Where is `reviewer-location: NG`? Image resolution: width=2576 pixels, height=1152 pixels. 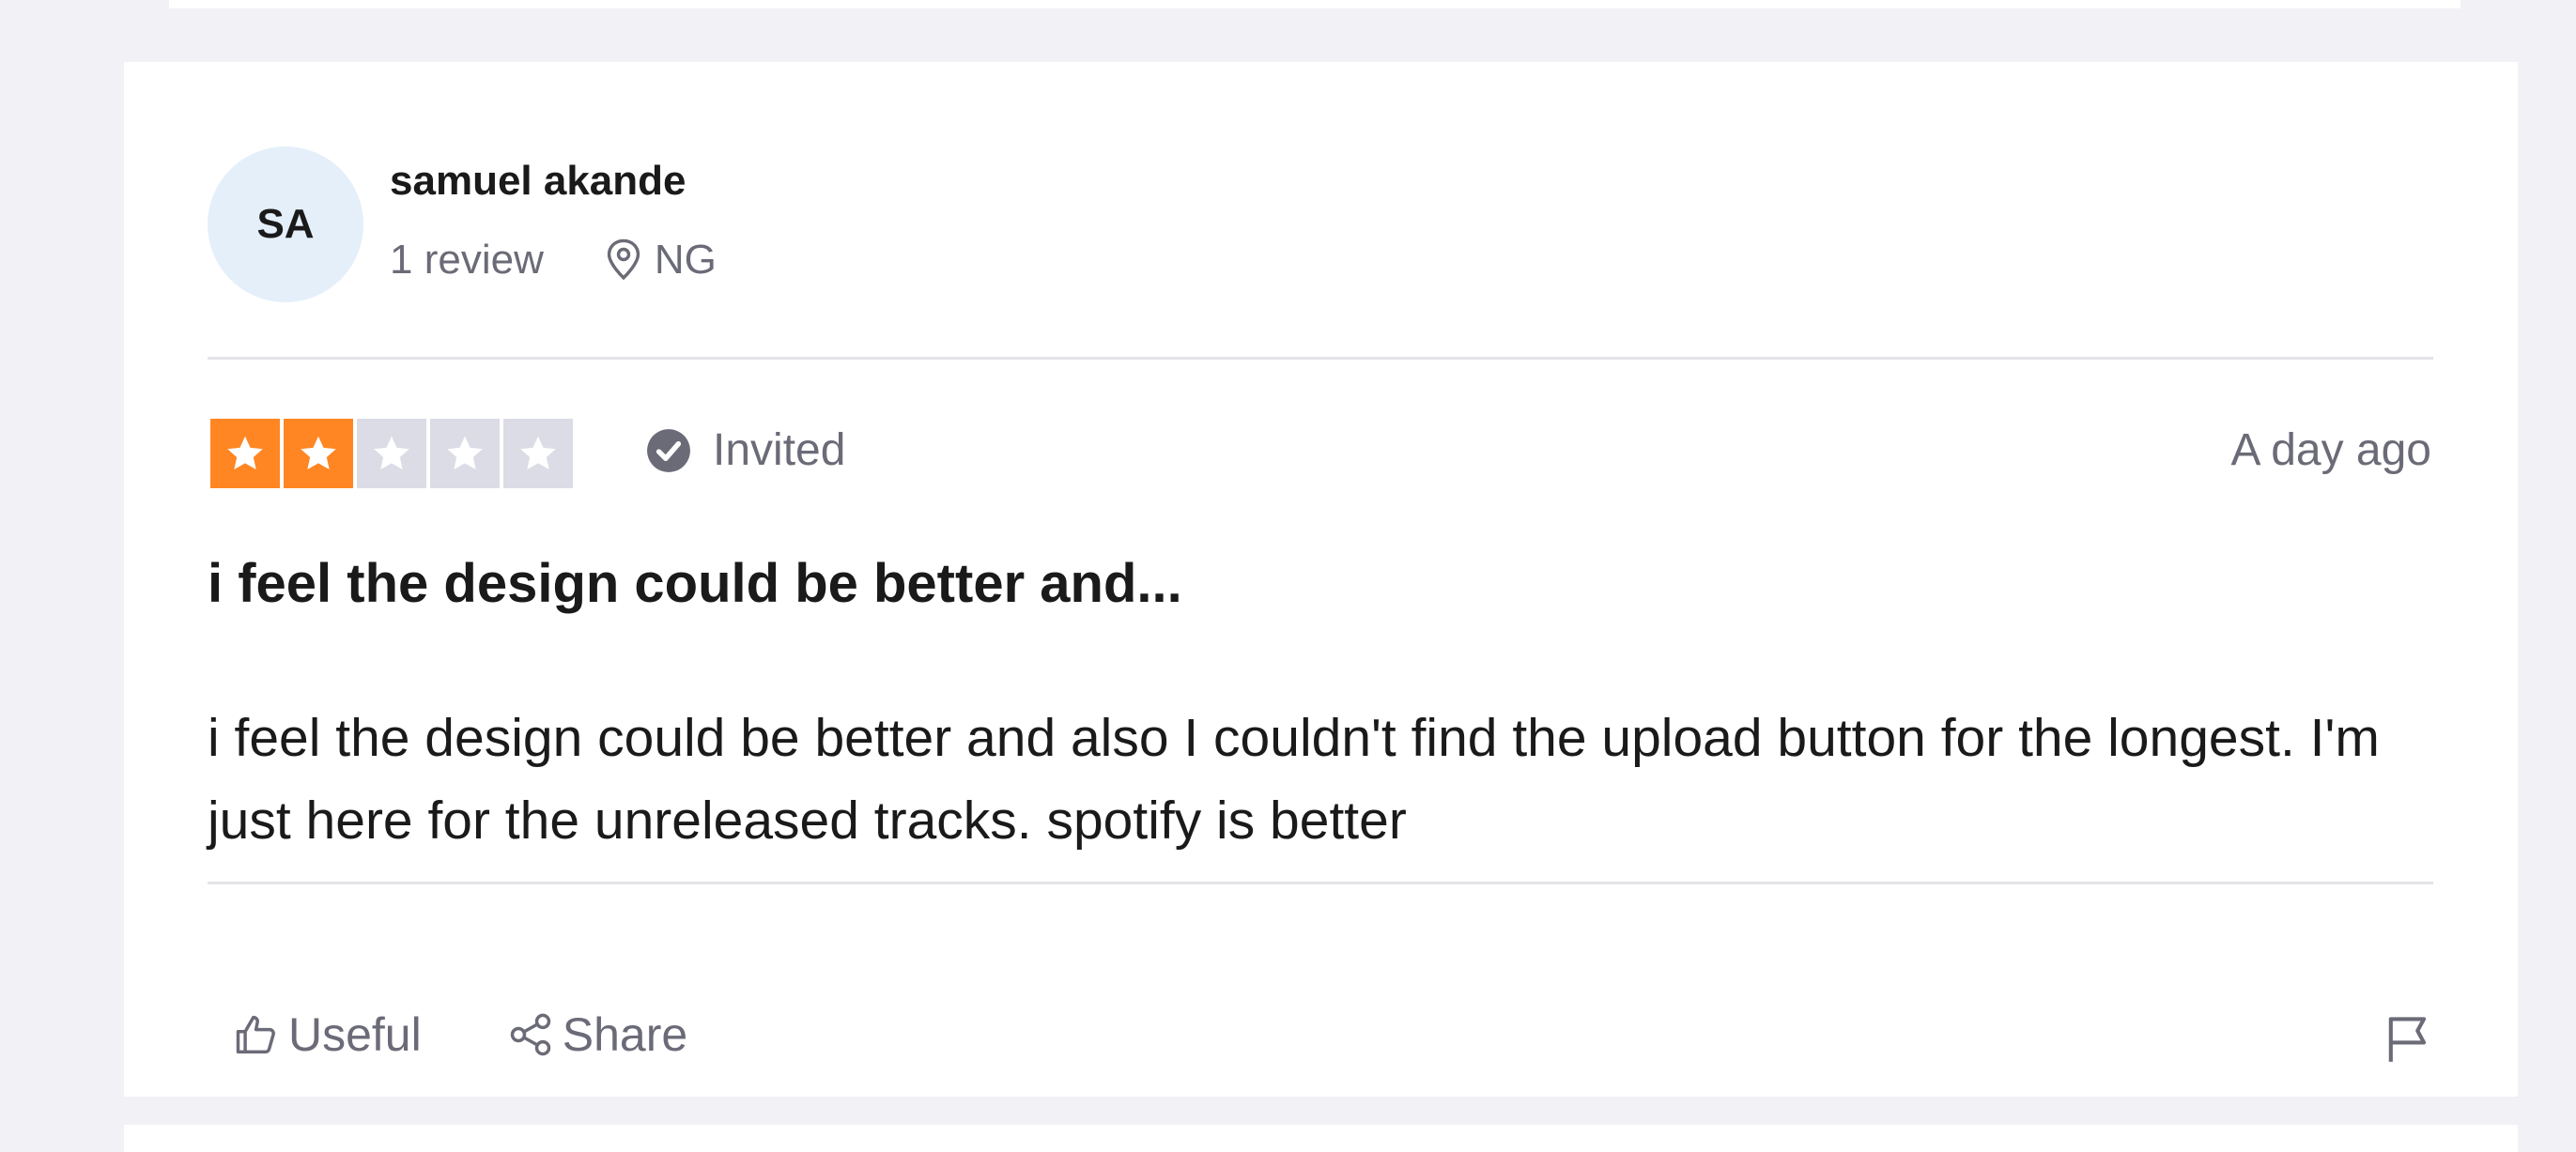 reviewer-location: NG is located at coordinates (660, 260).